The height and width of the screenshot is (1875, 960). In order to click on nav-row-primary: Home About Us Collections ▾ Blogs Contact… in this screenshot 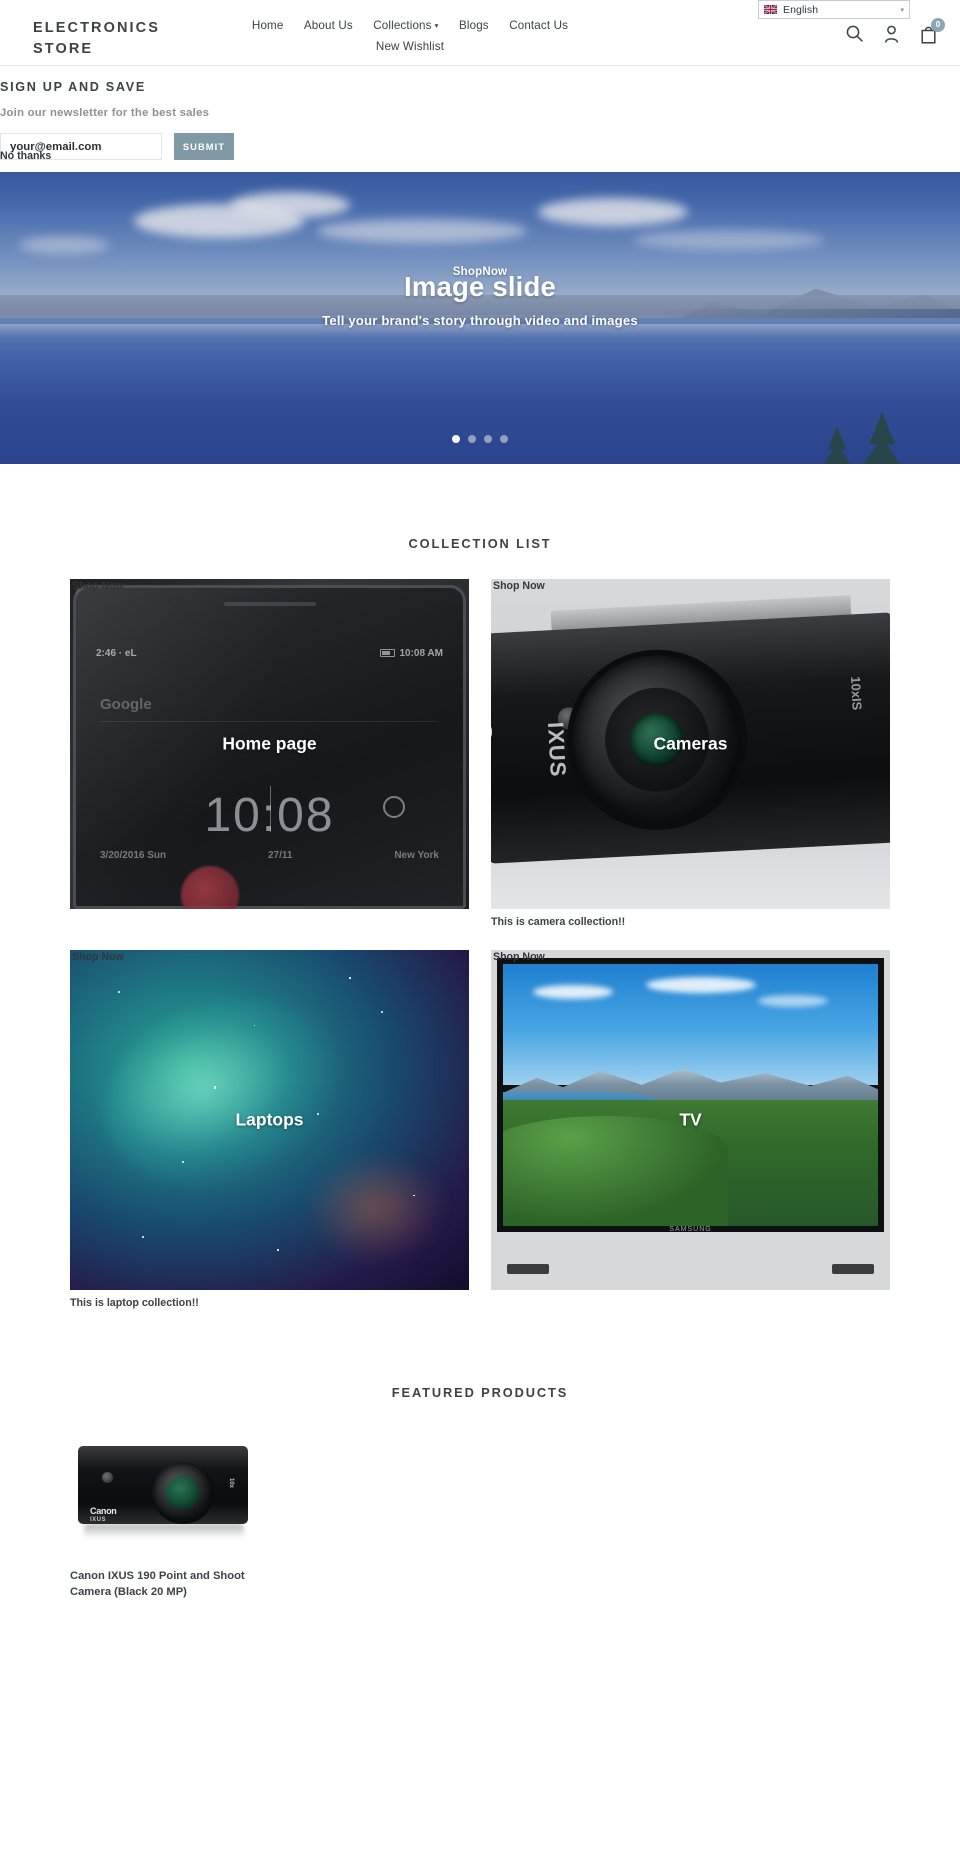, I will do `click(410, 26)`.